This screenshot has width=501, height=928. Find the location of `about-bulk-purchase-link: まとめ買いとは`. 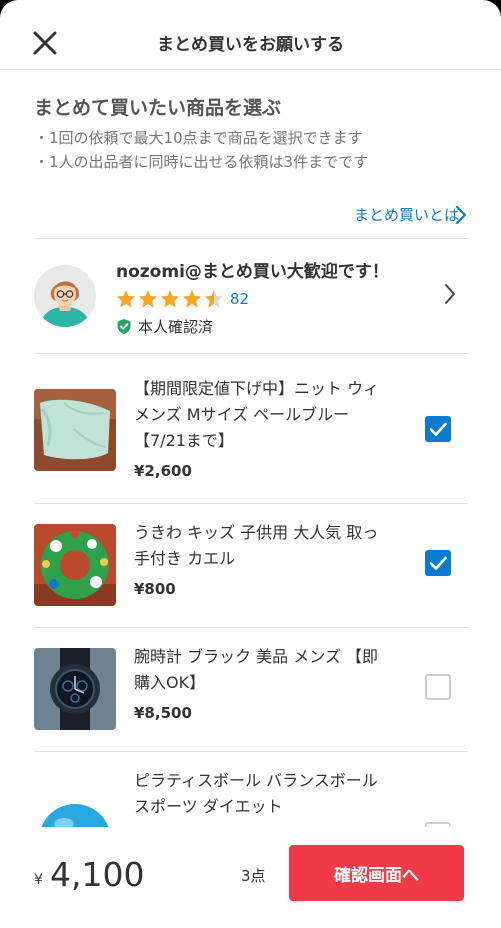

about-bulk-purchase-link: まとめ買いとは is located at coordinates (406, 214).